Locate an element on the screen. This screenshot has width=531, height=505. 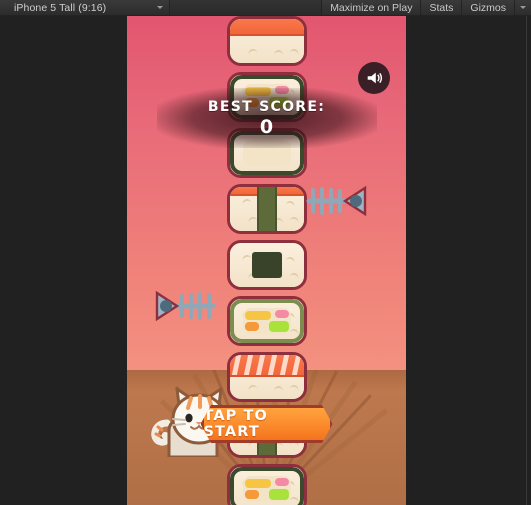
best-score-value: 0 is located at coordinates (266, 127).